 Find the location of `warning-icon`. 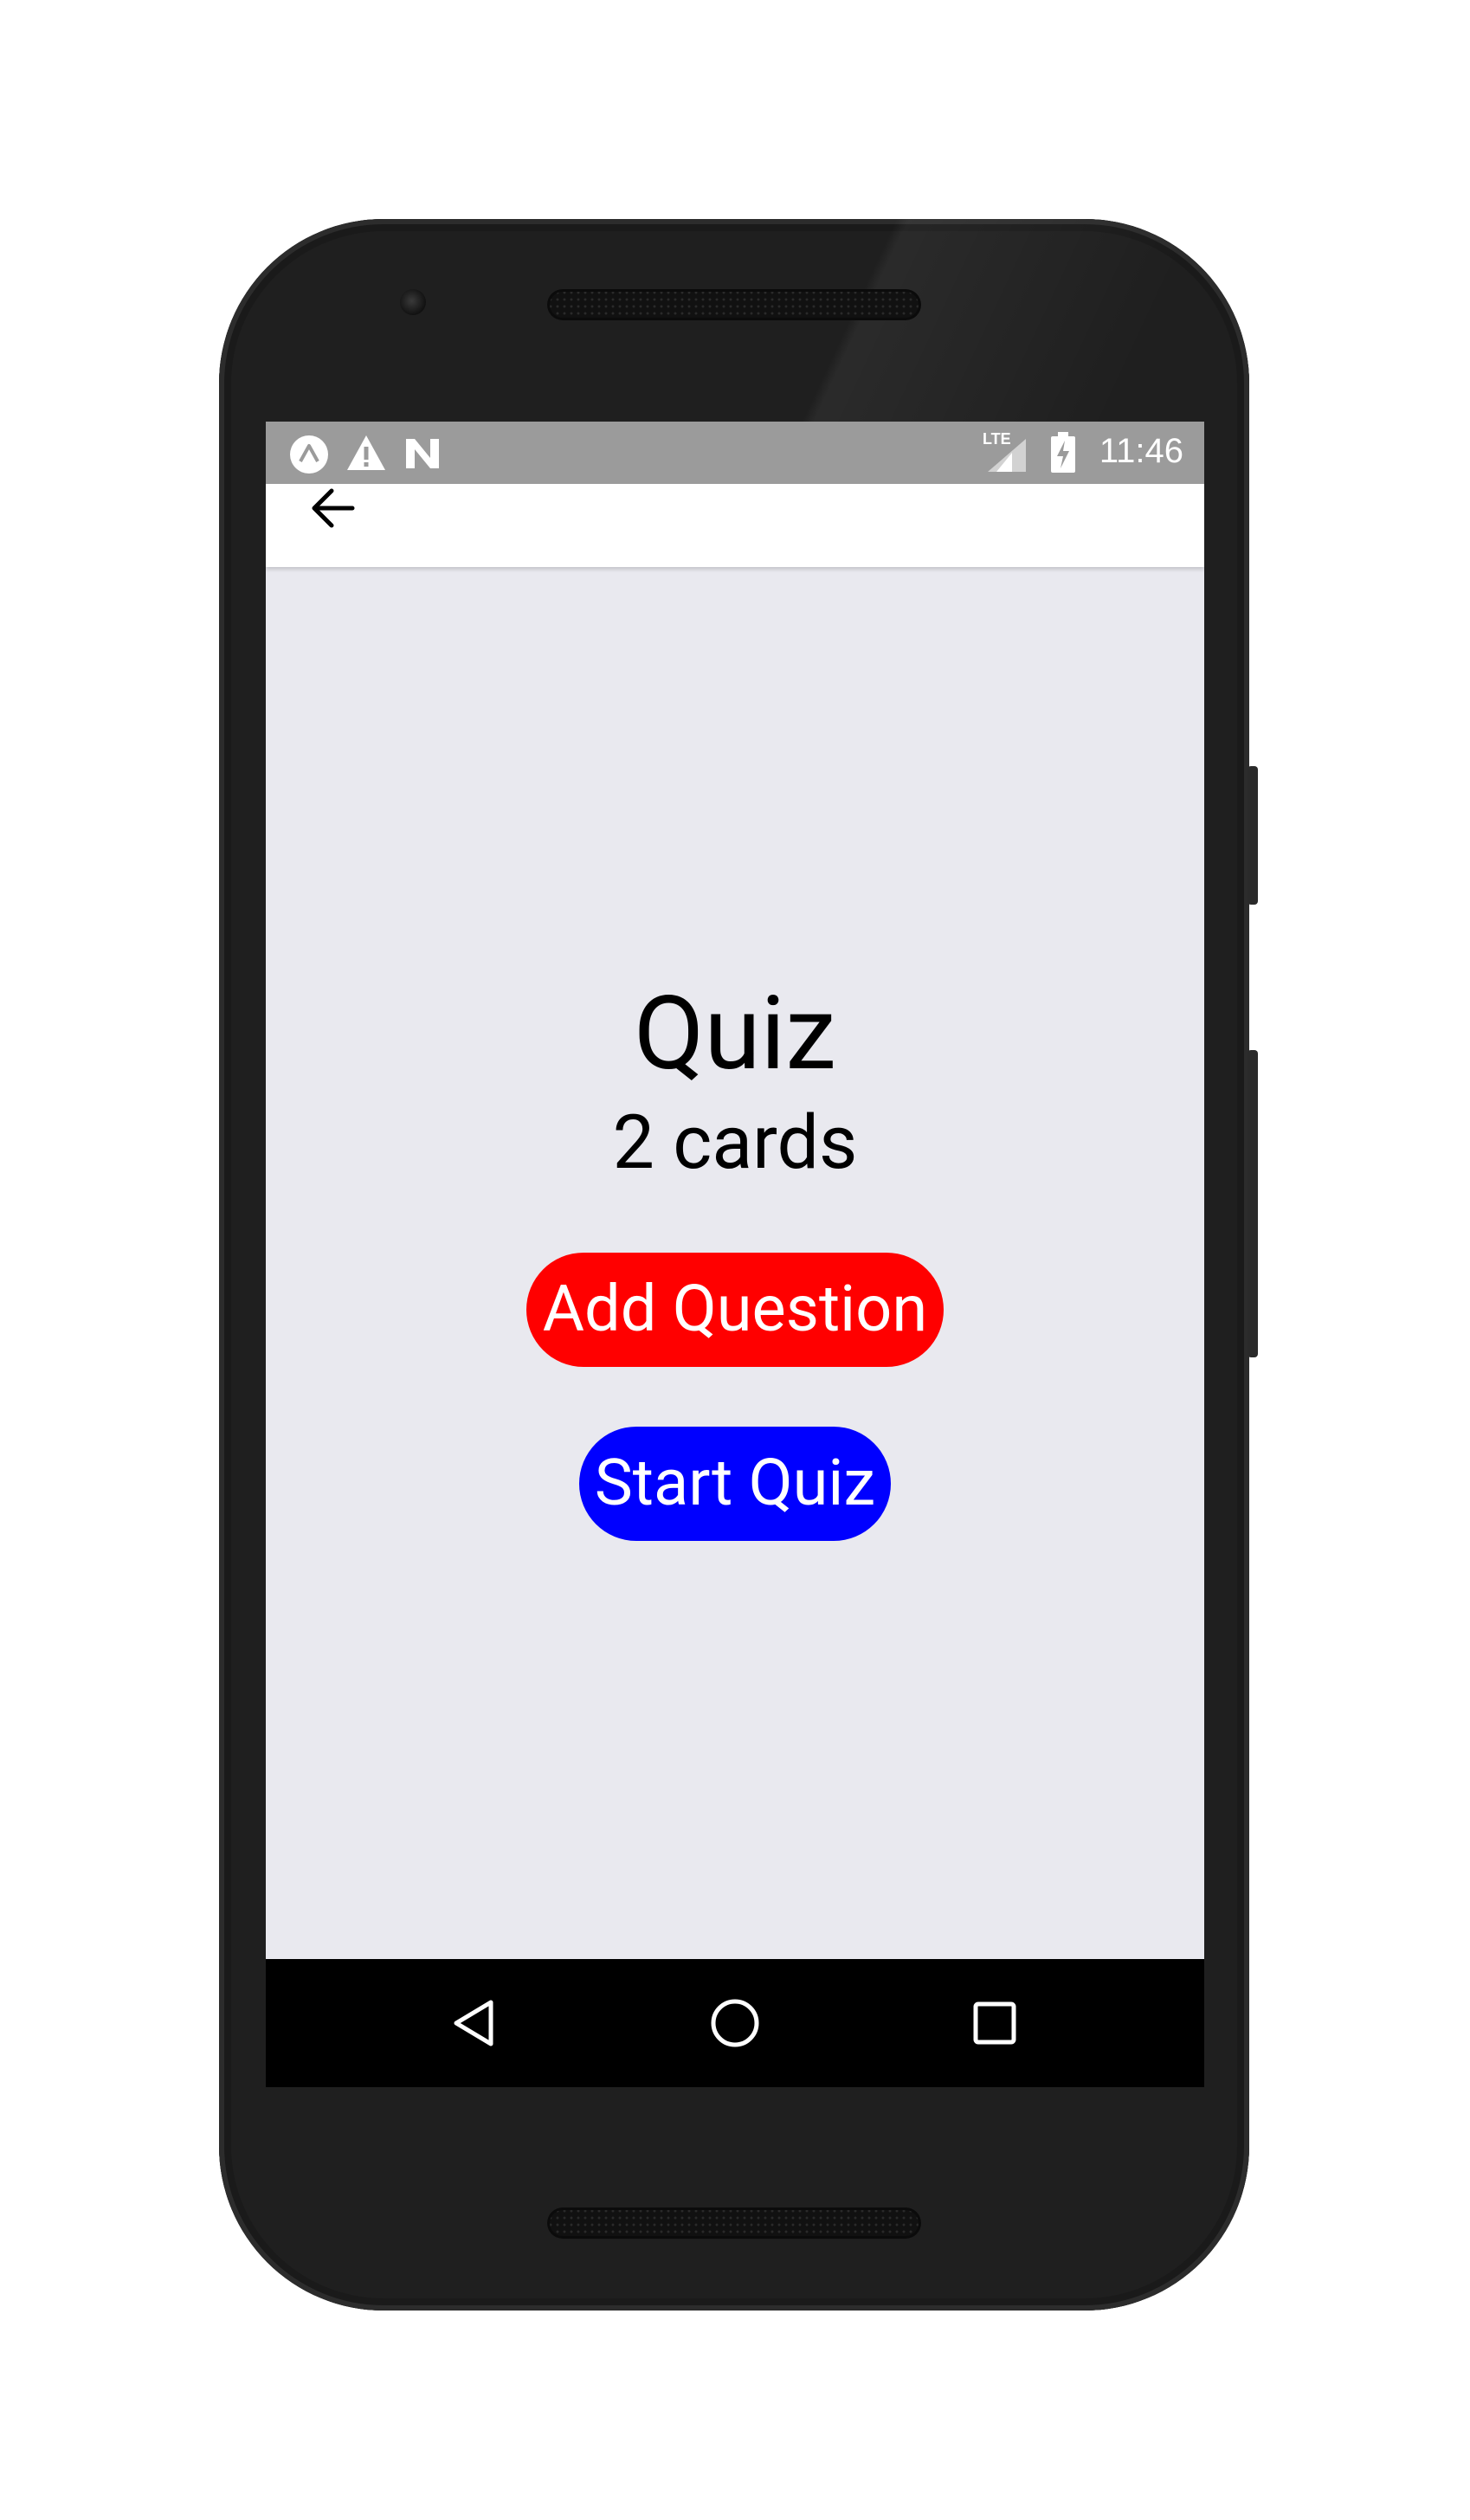

warning-icon is located at coordinates (366, 455).